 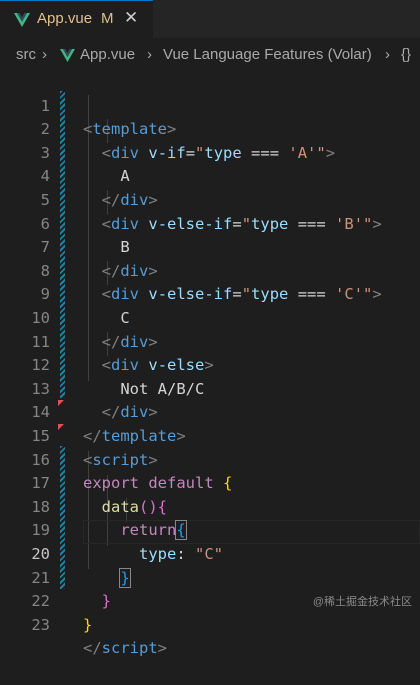 I want to click on code-line: 21 }, so click(x=210, y=577).